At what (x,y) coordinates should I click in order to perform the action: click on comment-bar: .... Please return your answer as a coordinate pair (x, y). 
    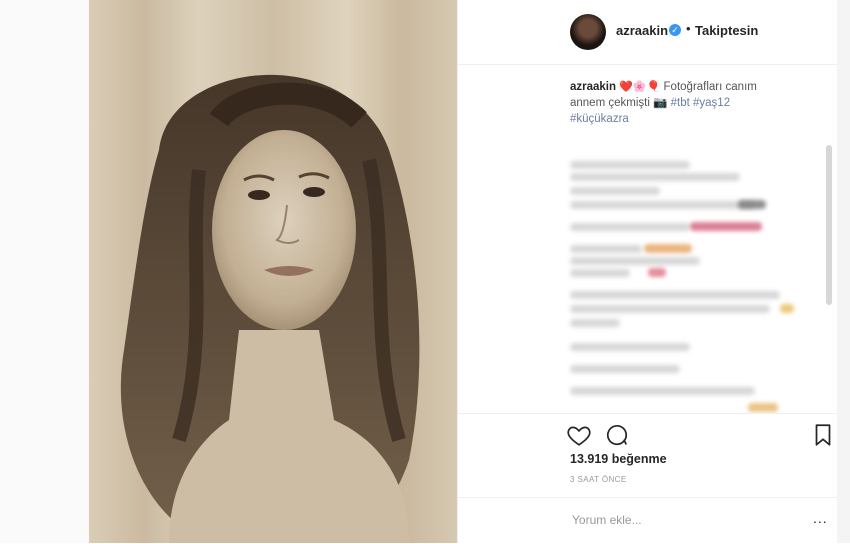
    Looking at the image, I should click on (647, 520).